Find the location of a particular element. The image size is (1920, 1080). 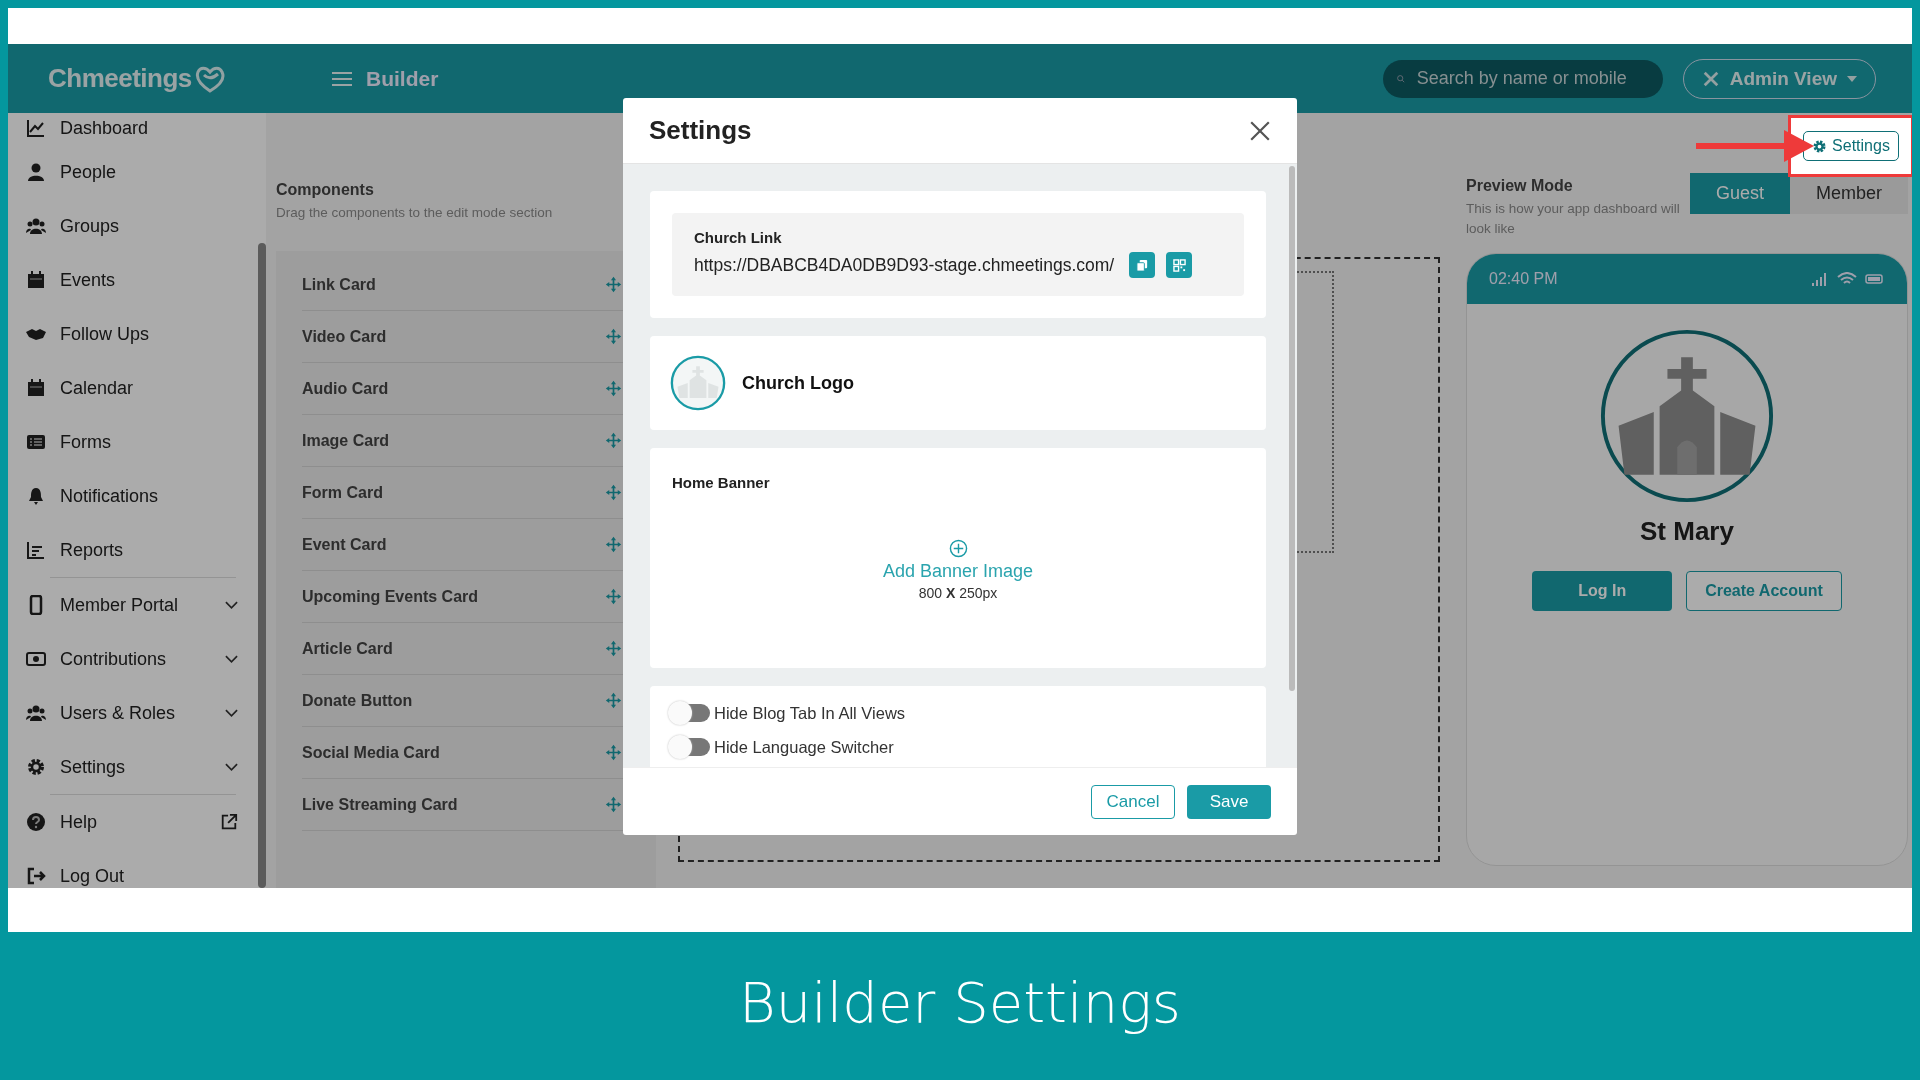

toggle-label: Hide Blog Tab In All Views is located at coordinates (810, 713).